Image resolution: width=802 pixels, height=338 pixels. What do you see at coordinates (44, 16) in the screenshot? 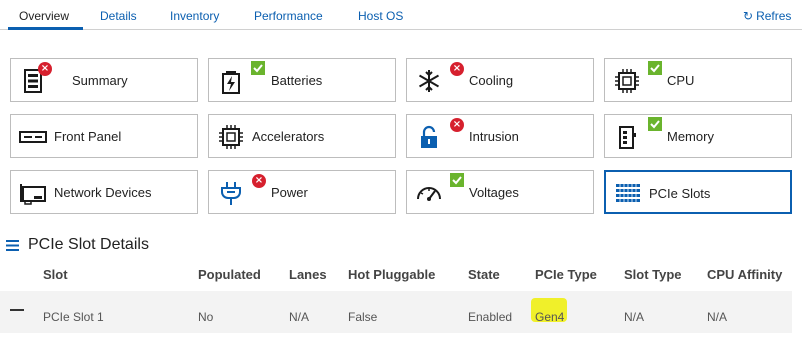
I see `tab-overview: Overview` at bounding box center [44, 16].